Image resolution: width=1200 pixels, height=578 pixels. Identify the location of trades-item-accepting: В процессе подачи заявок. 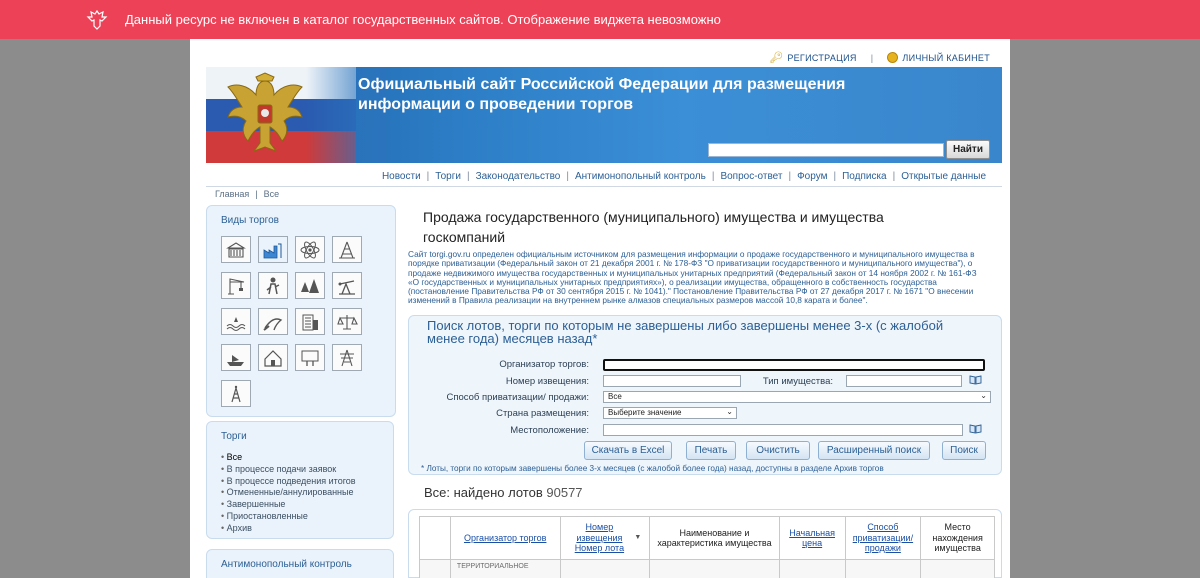
(288, 470).